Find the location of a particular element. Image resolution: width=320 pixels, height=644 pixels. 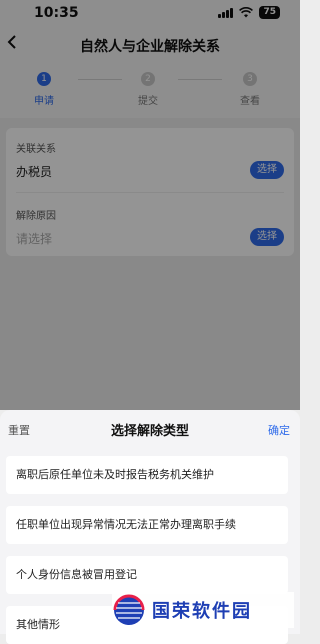

option-item: 任职单位出现异常情况无法正常办理离职手续 is located at coordinates (147, 525).